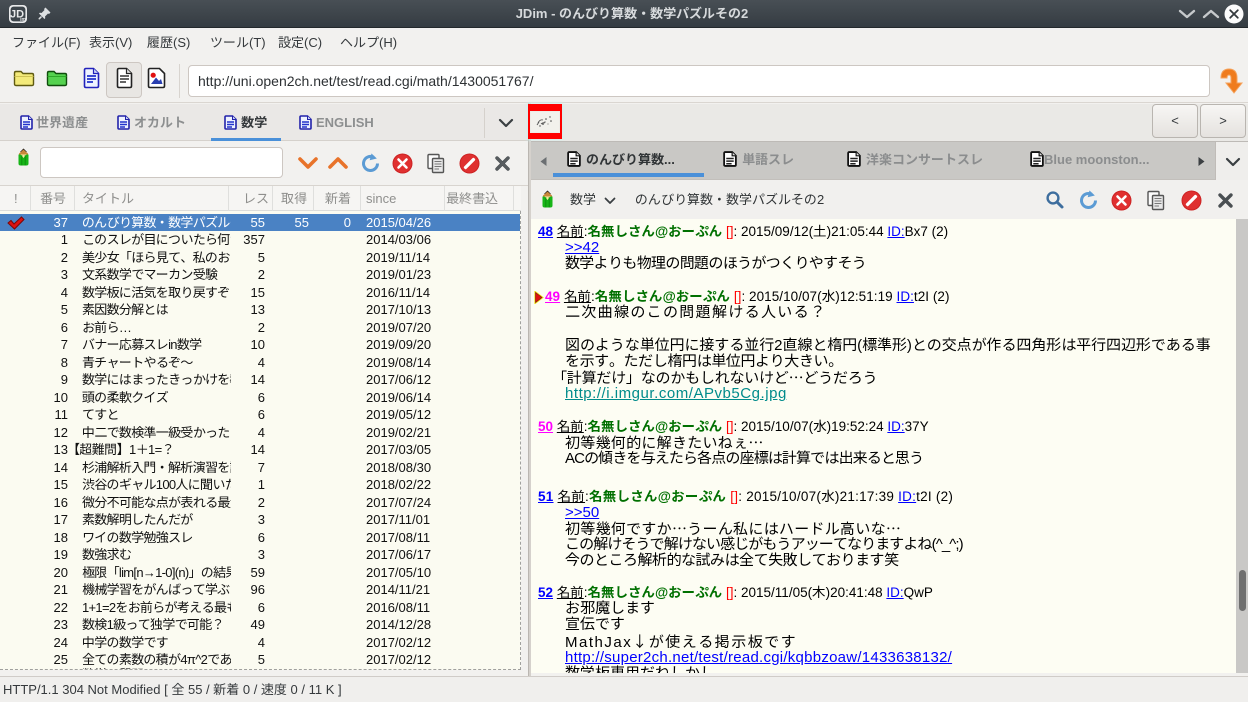 The image size is (1248, 702). I want to click on svg-text: im, so click(23, 20).